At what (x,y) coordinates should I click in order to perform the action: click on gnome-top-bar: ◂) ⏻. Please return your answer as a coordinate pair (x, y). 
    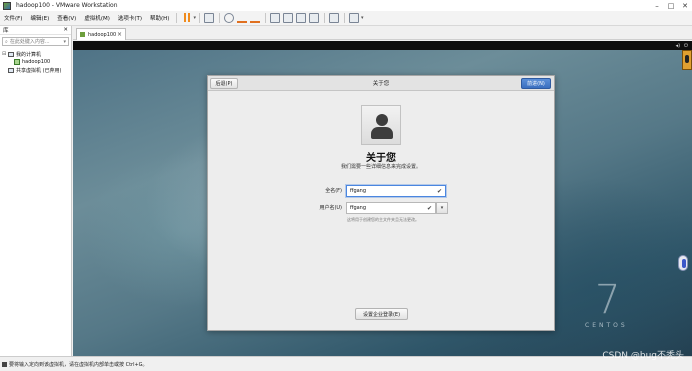
    Looking at the image, I should click on (382, 45).